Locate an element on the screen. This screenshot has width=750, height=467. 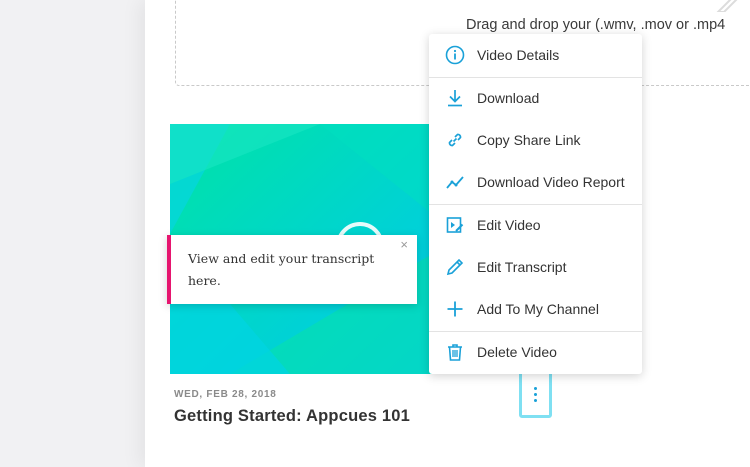
info-icon is located at coordinates (455, 55).